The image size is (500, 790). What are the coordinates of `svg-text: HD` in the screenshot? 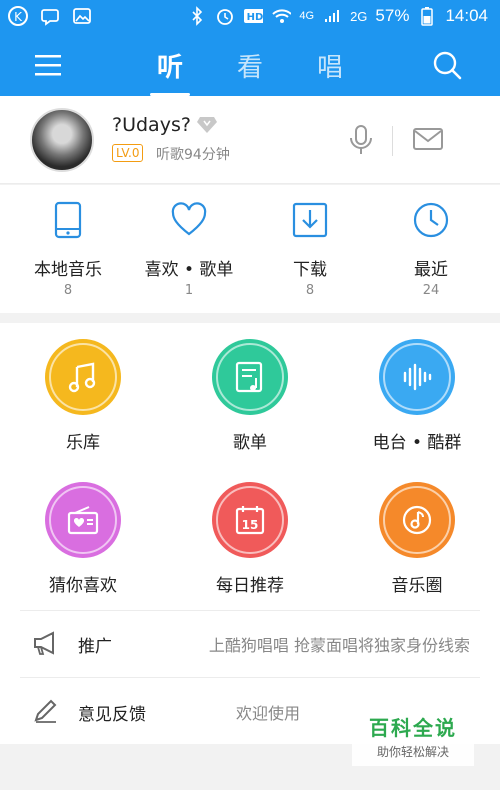 It's located at (255, 17).